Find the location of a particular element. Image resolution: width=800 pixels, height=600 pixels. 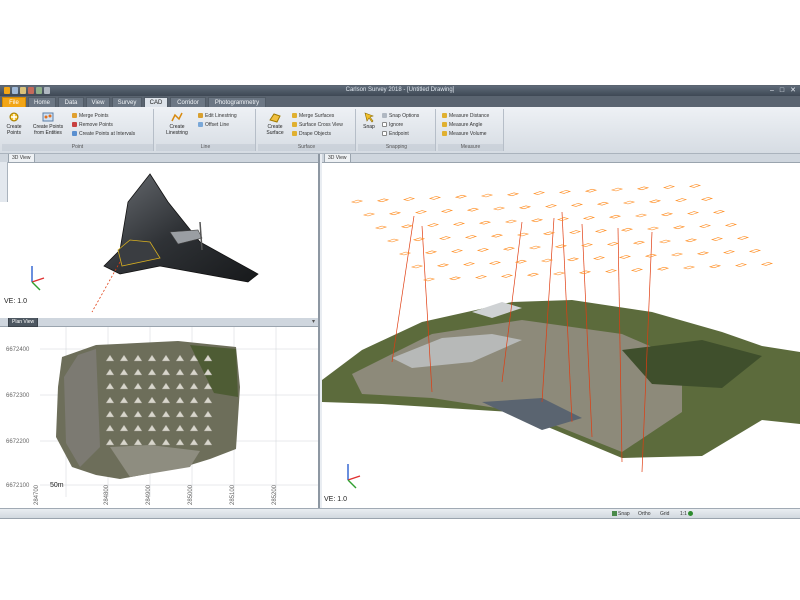

close-plan-view-icon: ▾ is located at coordinates (313, 322).